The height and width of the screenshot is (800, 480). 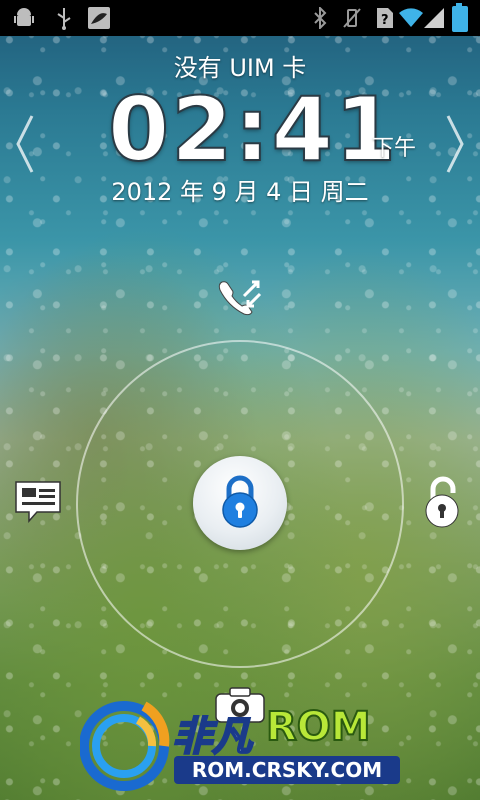 What do you see at coordinates (99, 18) in the screenshot?
I see `pea-app-icon` at bounding box center [99, 18].